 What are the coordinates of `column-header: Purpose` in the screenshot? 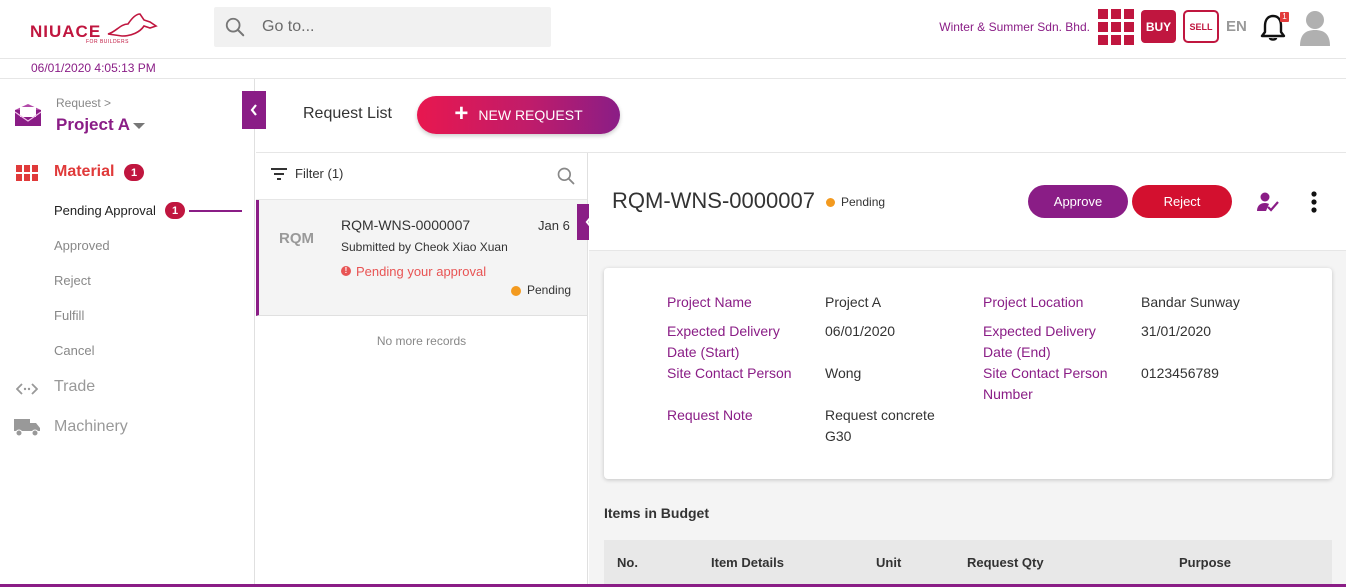 It's located at (1205, 562).